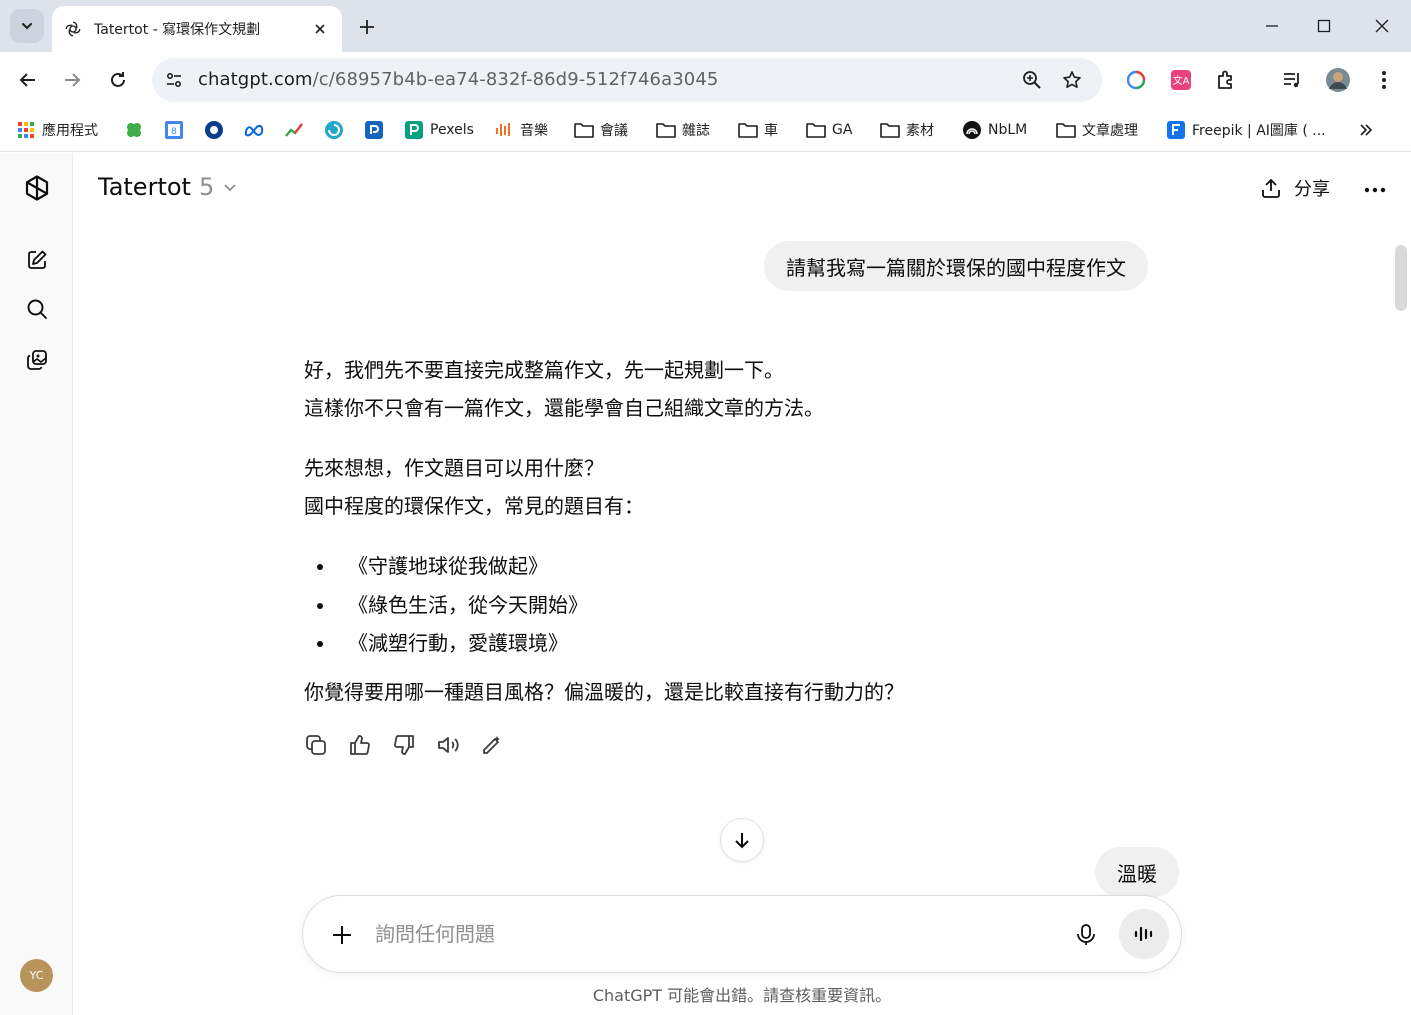 The image size is (1411, 1015). Describe the element at coordinates (742, 840) in the screenshot. I see `scroll-to-bottom-button` at that location.